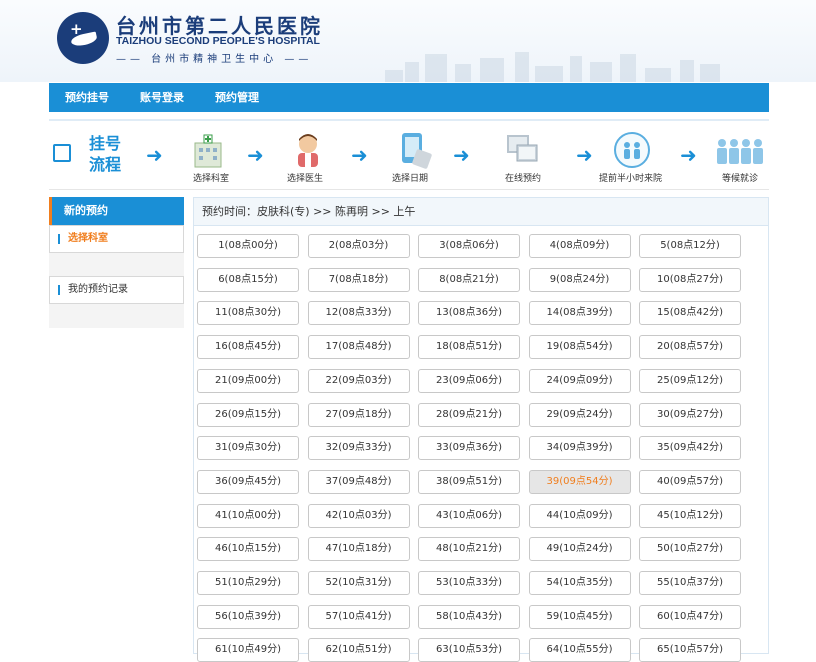  I want to click on time-slot-button: 36(09点45分), so click(248, 481).